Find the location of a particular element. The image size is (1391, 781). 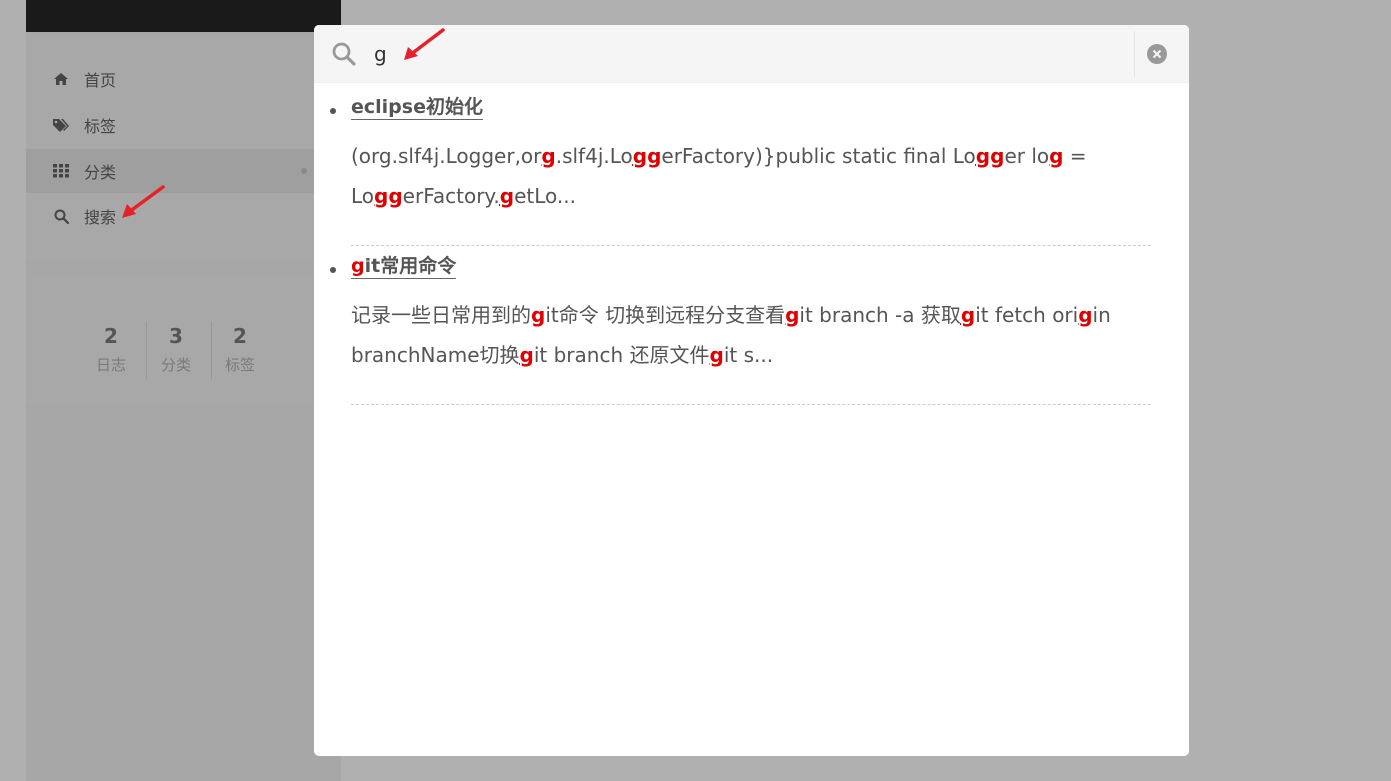

menu-item-categories: 分类 is located at coordinates (183, 171).